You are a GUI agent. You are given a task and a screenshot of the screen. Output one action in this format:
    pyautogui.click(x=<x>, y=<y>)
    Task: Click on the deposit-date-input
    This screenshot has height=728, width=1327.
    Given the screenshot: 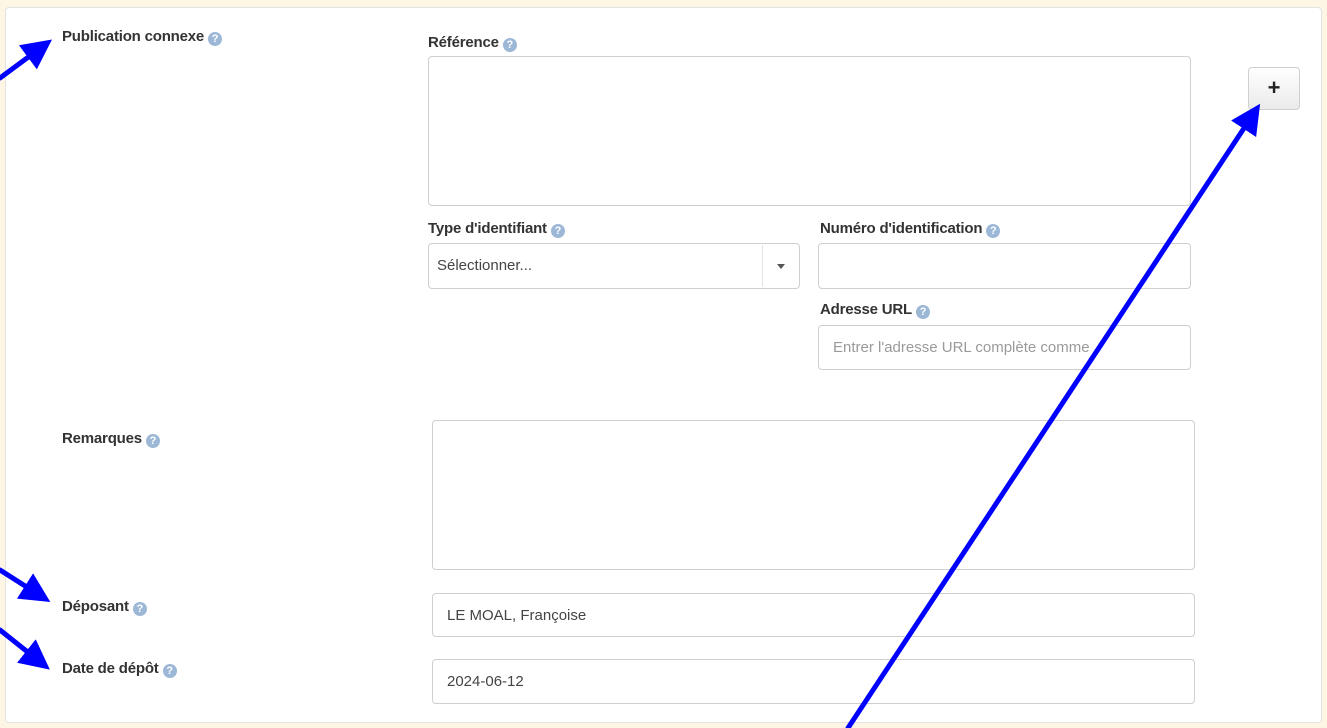 What is the action you would take?
    pyautogui.click(x=813, y=681)
    